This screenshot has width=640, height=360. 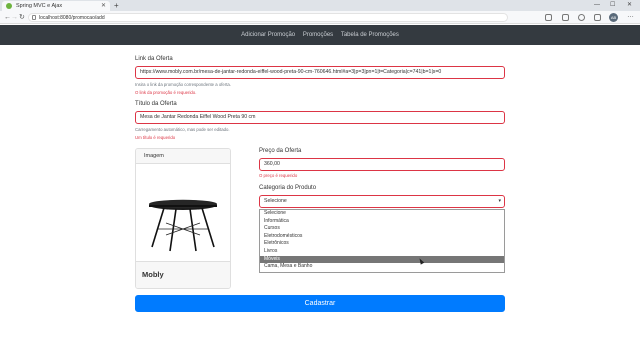 What do you see at coordinates (103, 6) in the screenshot?
I see `tab-close-icon: ✕` at bounding box center [103, 6].